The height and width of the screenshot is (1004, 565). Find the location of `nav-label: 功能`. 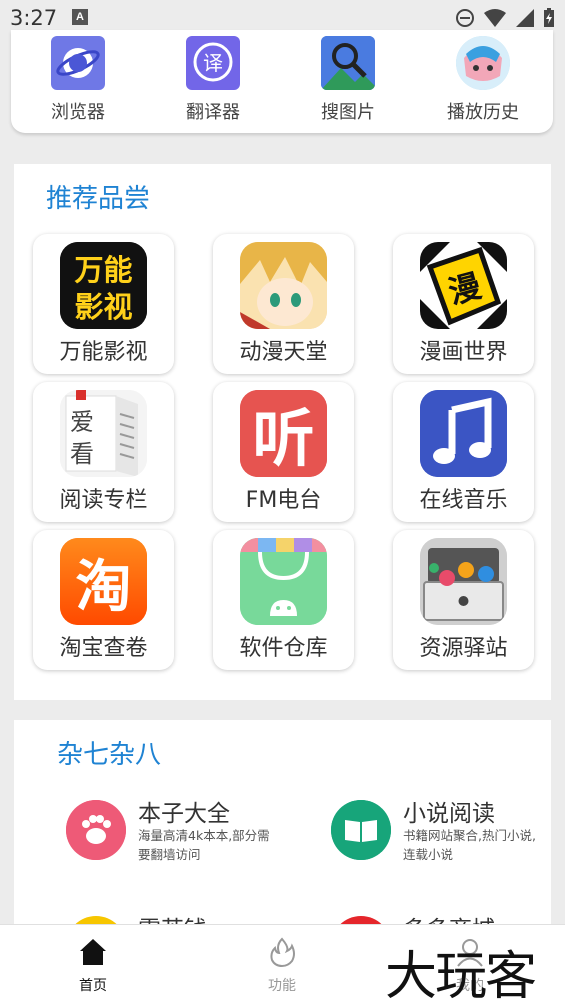

nav-label: 功能 is located at coordinates (282, 986).